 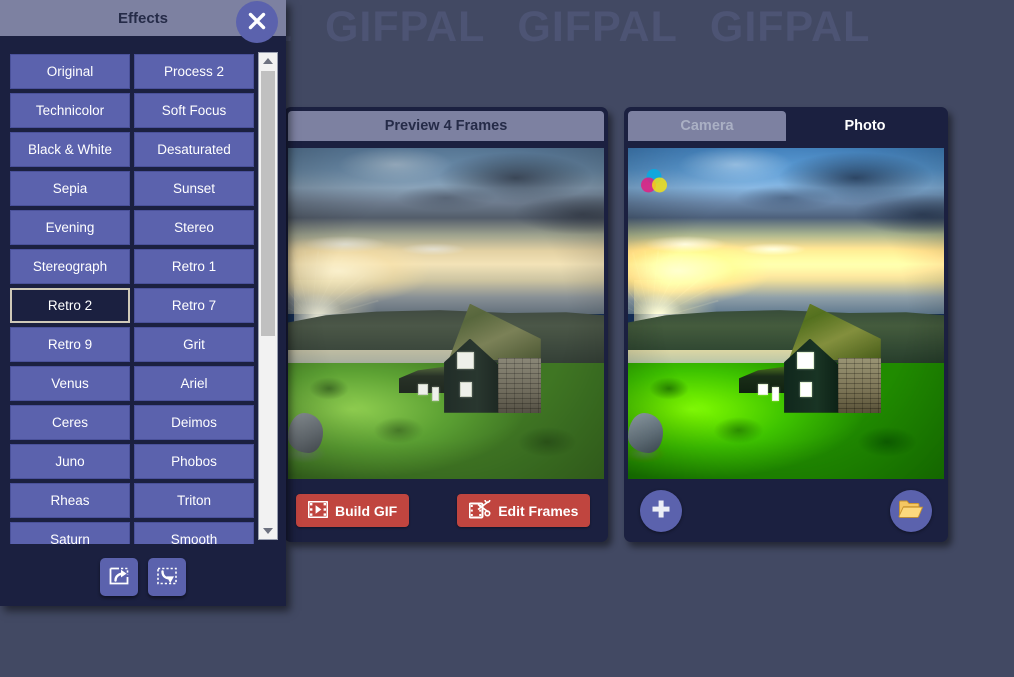 I want to click on effects-scrollbar-thumb, so click(x=268, y=203).